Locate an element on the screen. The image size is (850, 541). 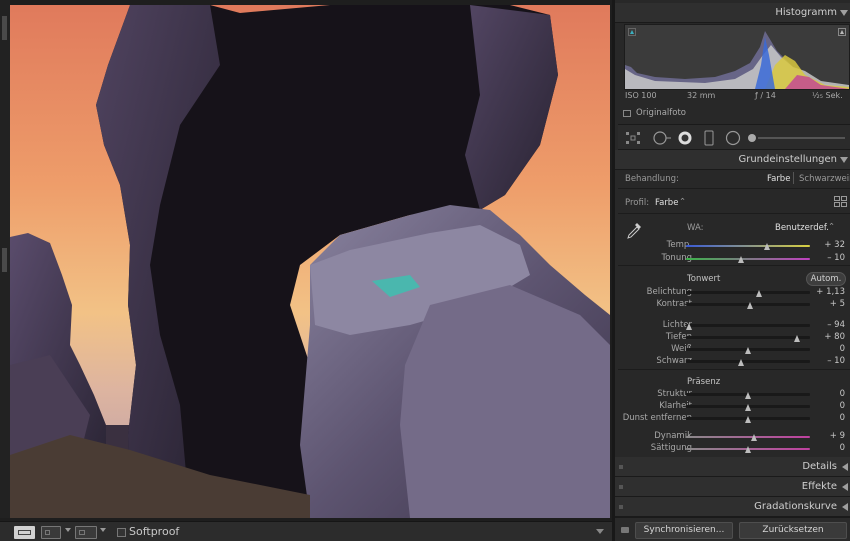
slider-value: – 94 is located at coordinates (836, 325).